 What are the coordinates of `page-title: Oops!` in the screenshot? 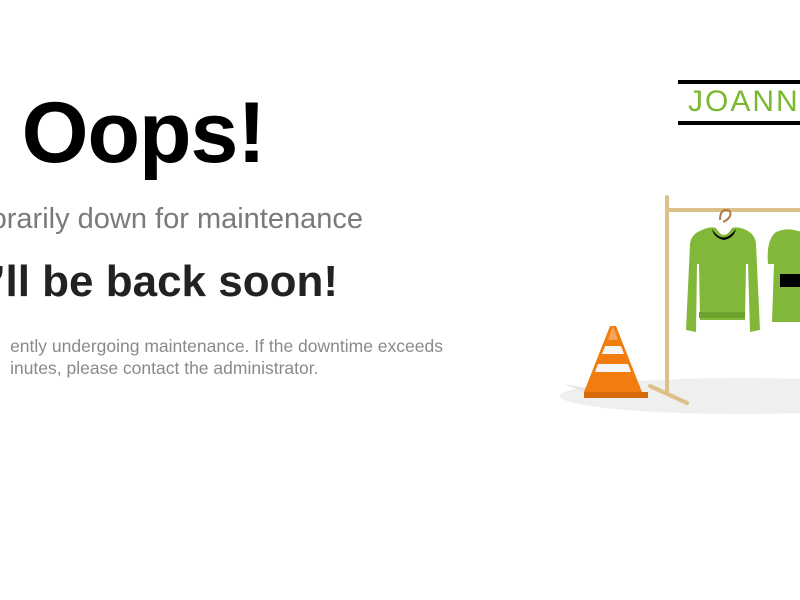 It's located at (143, 133).